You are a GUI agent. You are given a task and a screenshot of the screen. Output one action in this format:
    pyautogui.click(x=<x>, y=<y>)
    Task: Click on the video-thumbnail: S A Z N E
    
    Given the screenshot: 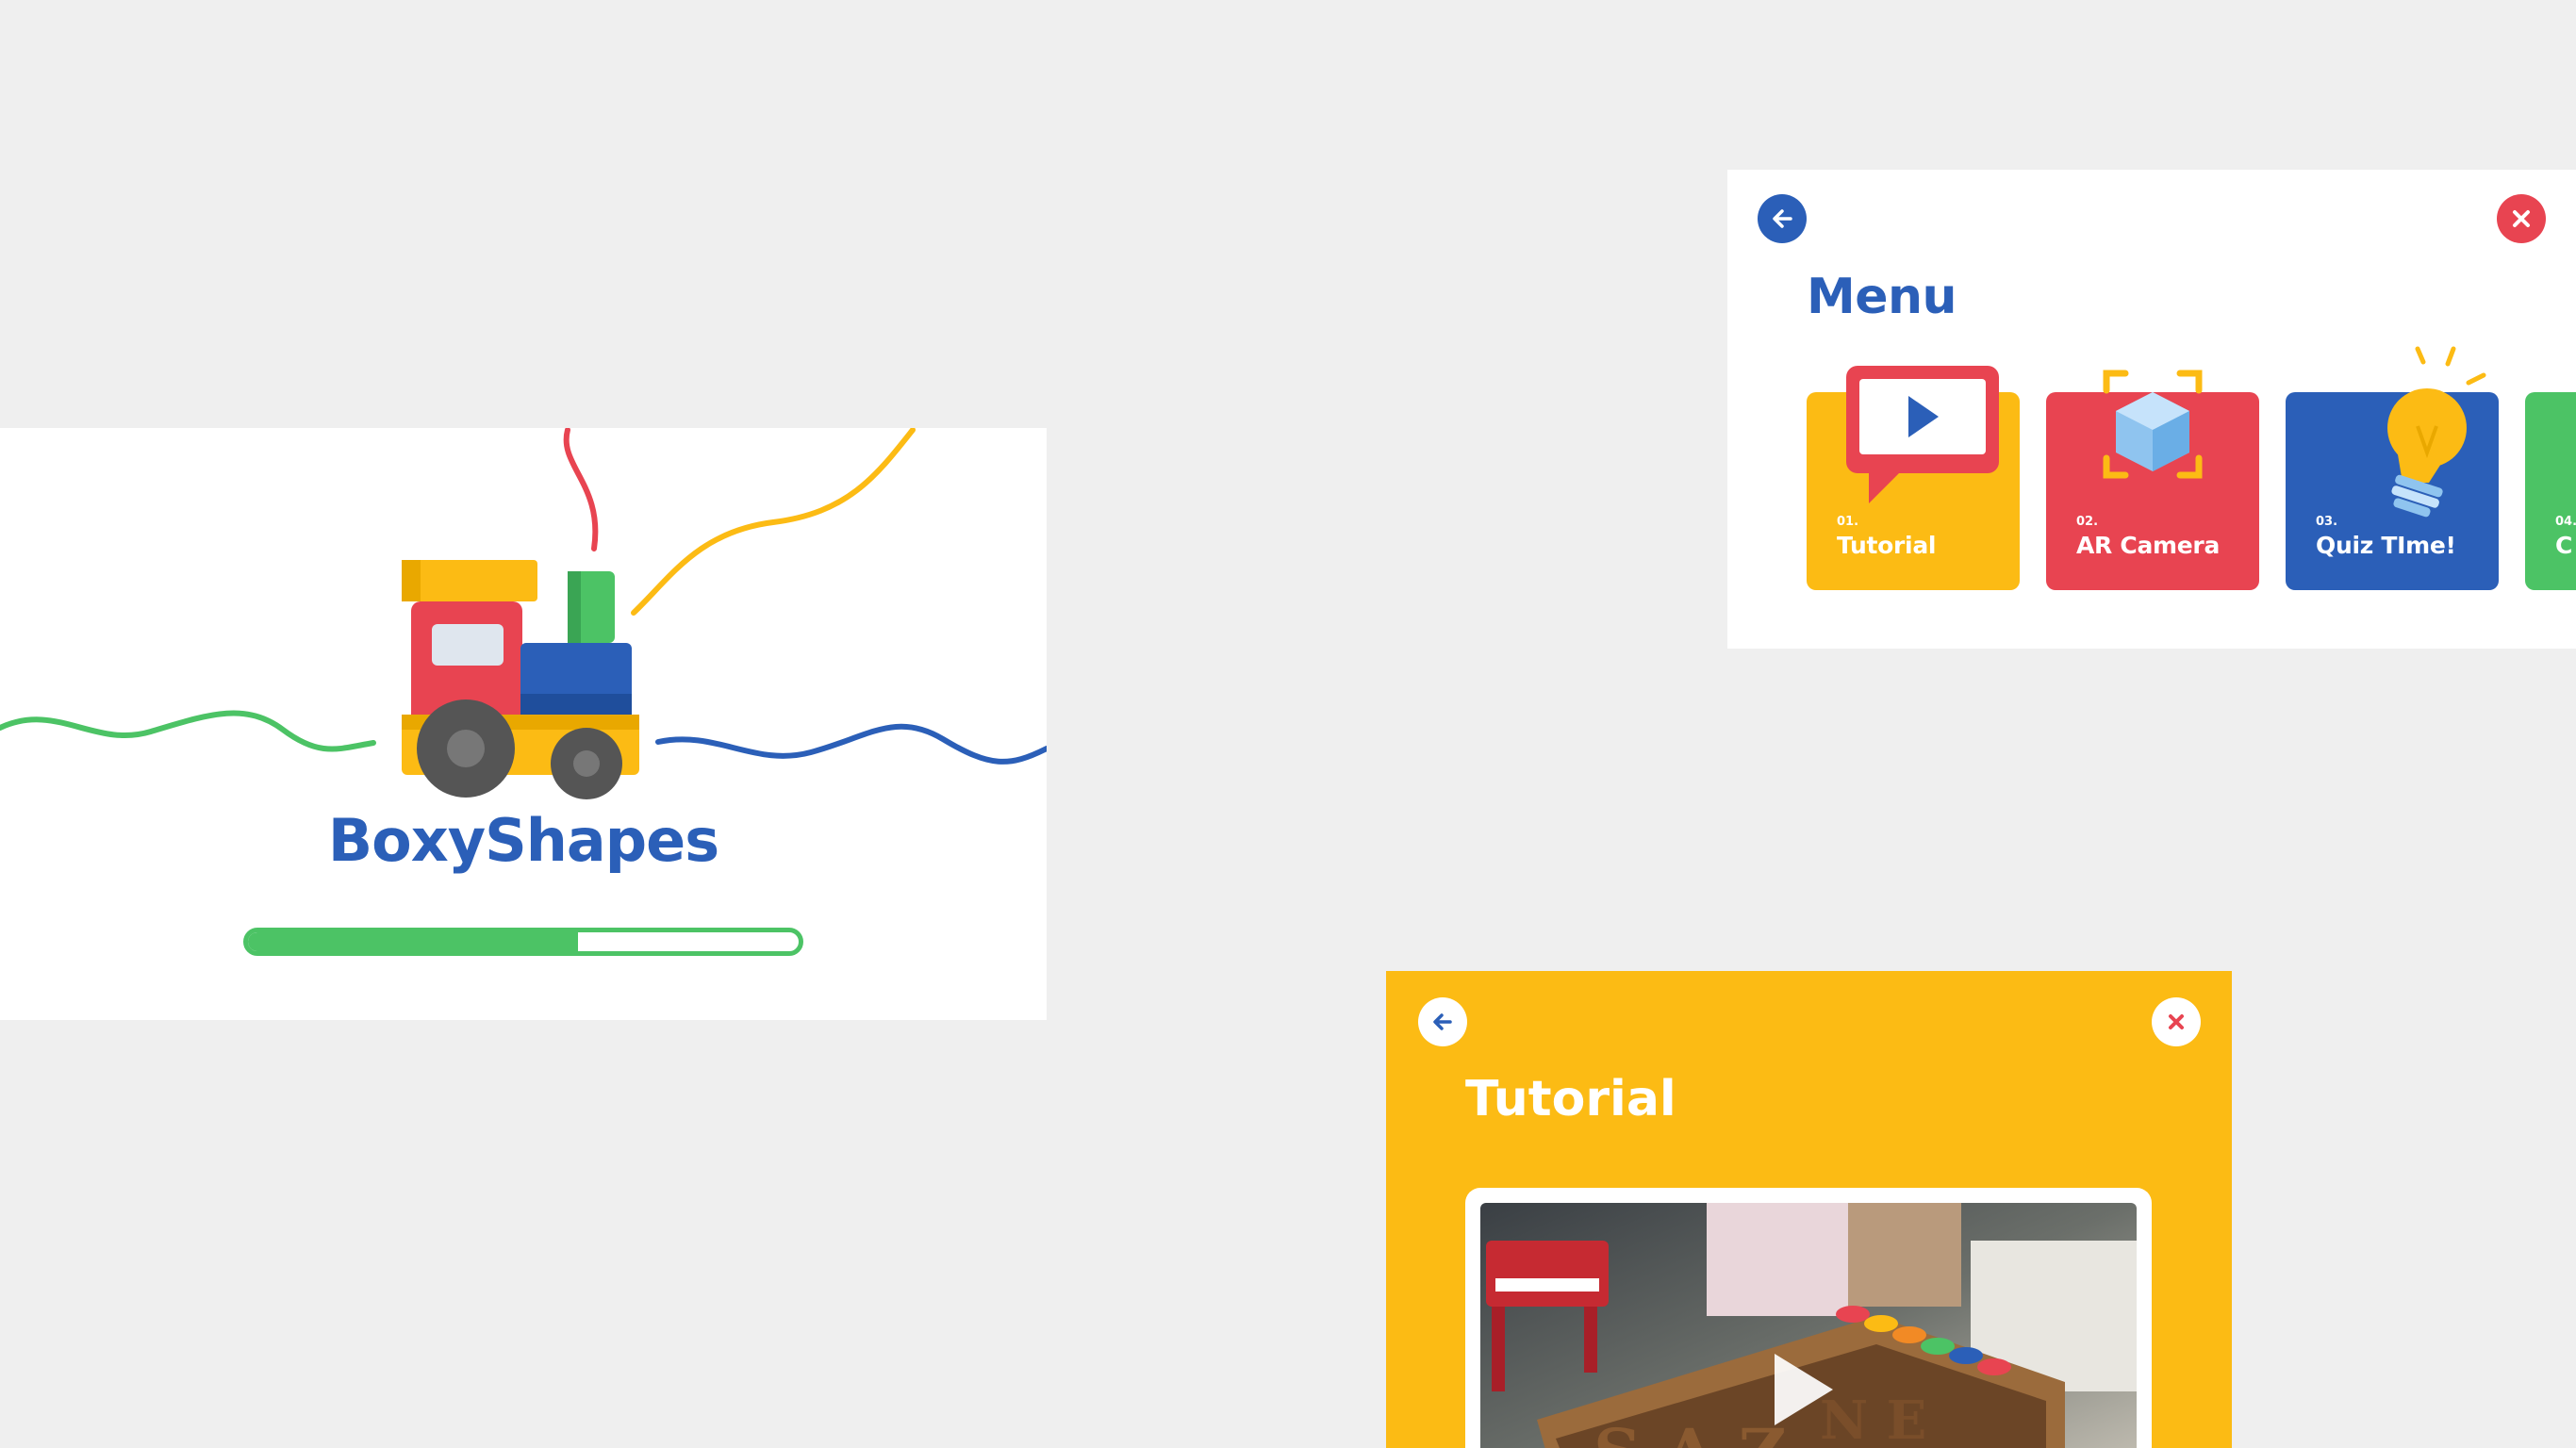 What is the action you would take?
    pyautogui.click(x=1808, y=1325)
    